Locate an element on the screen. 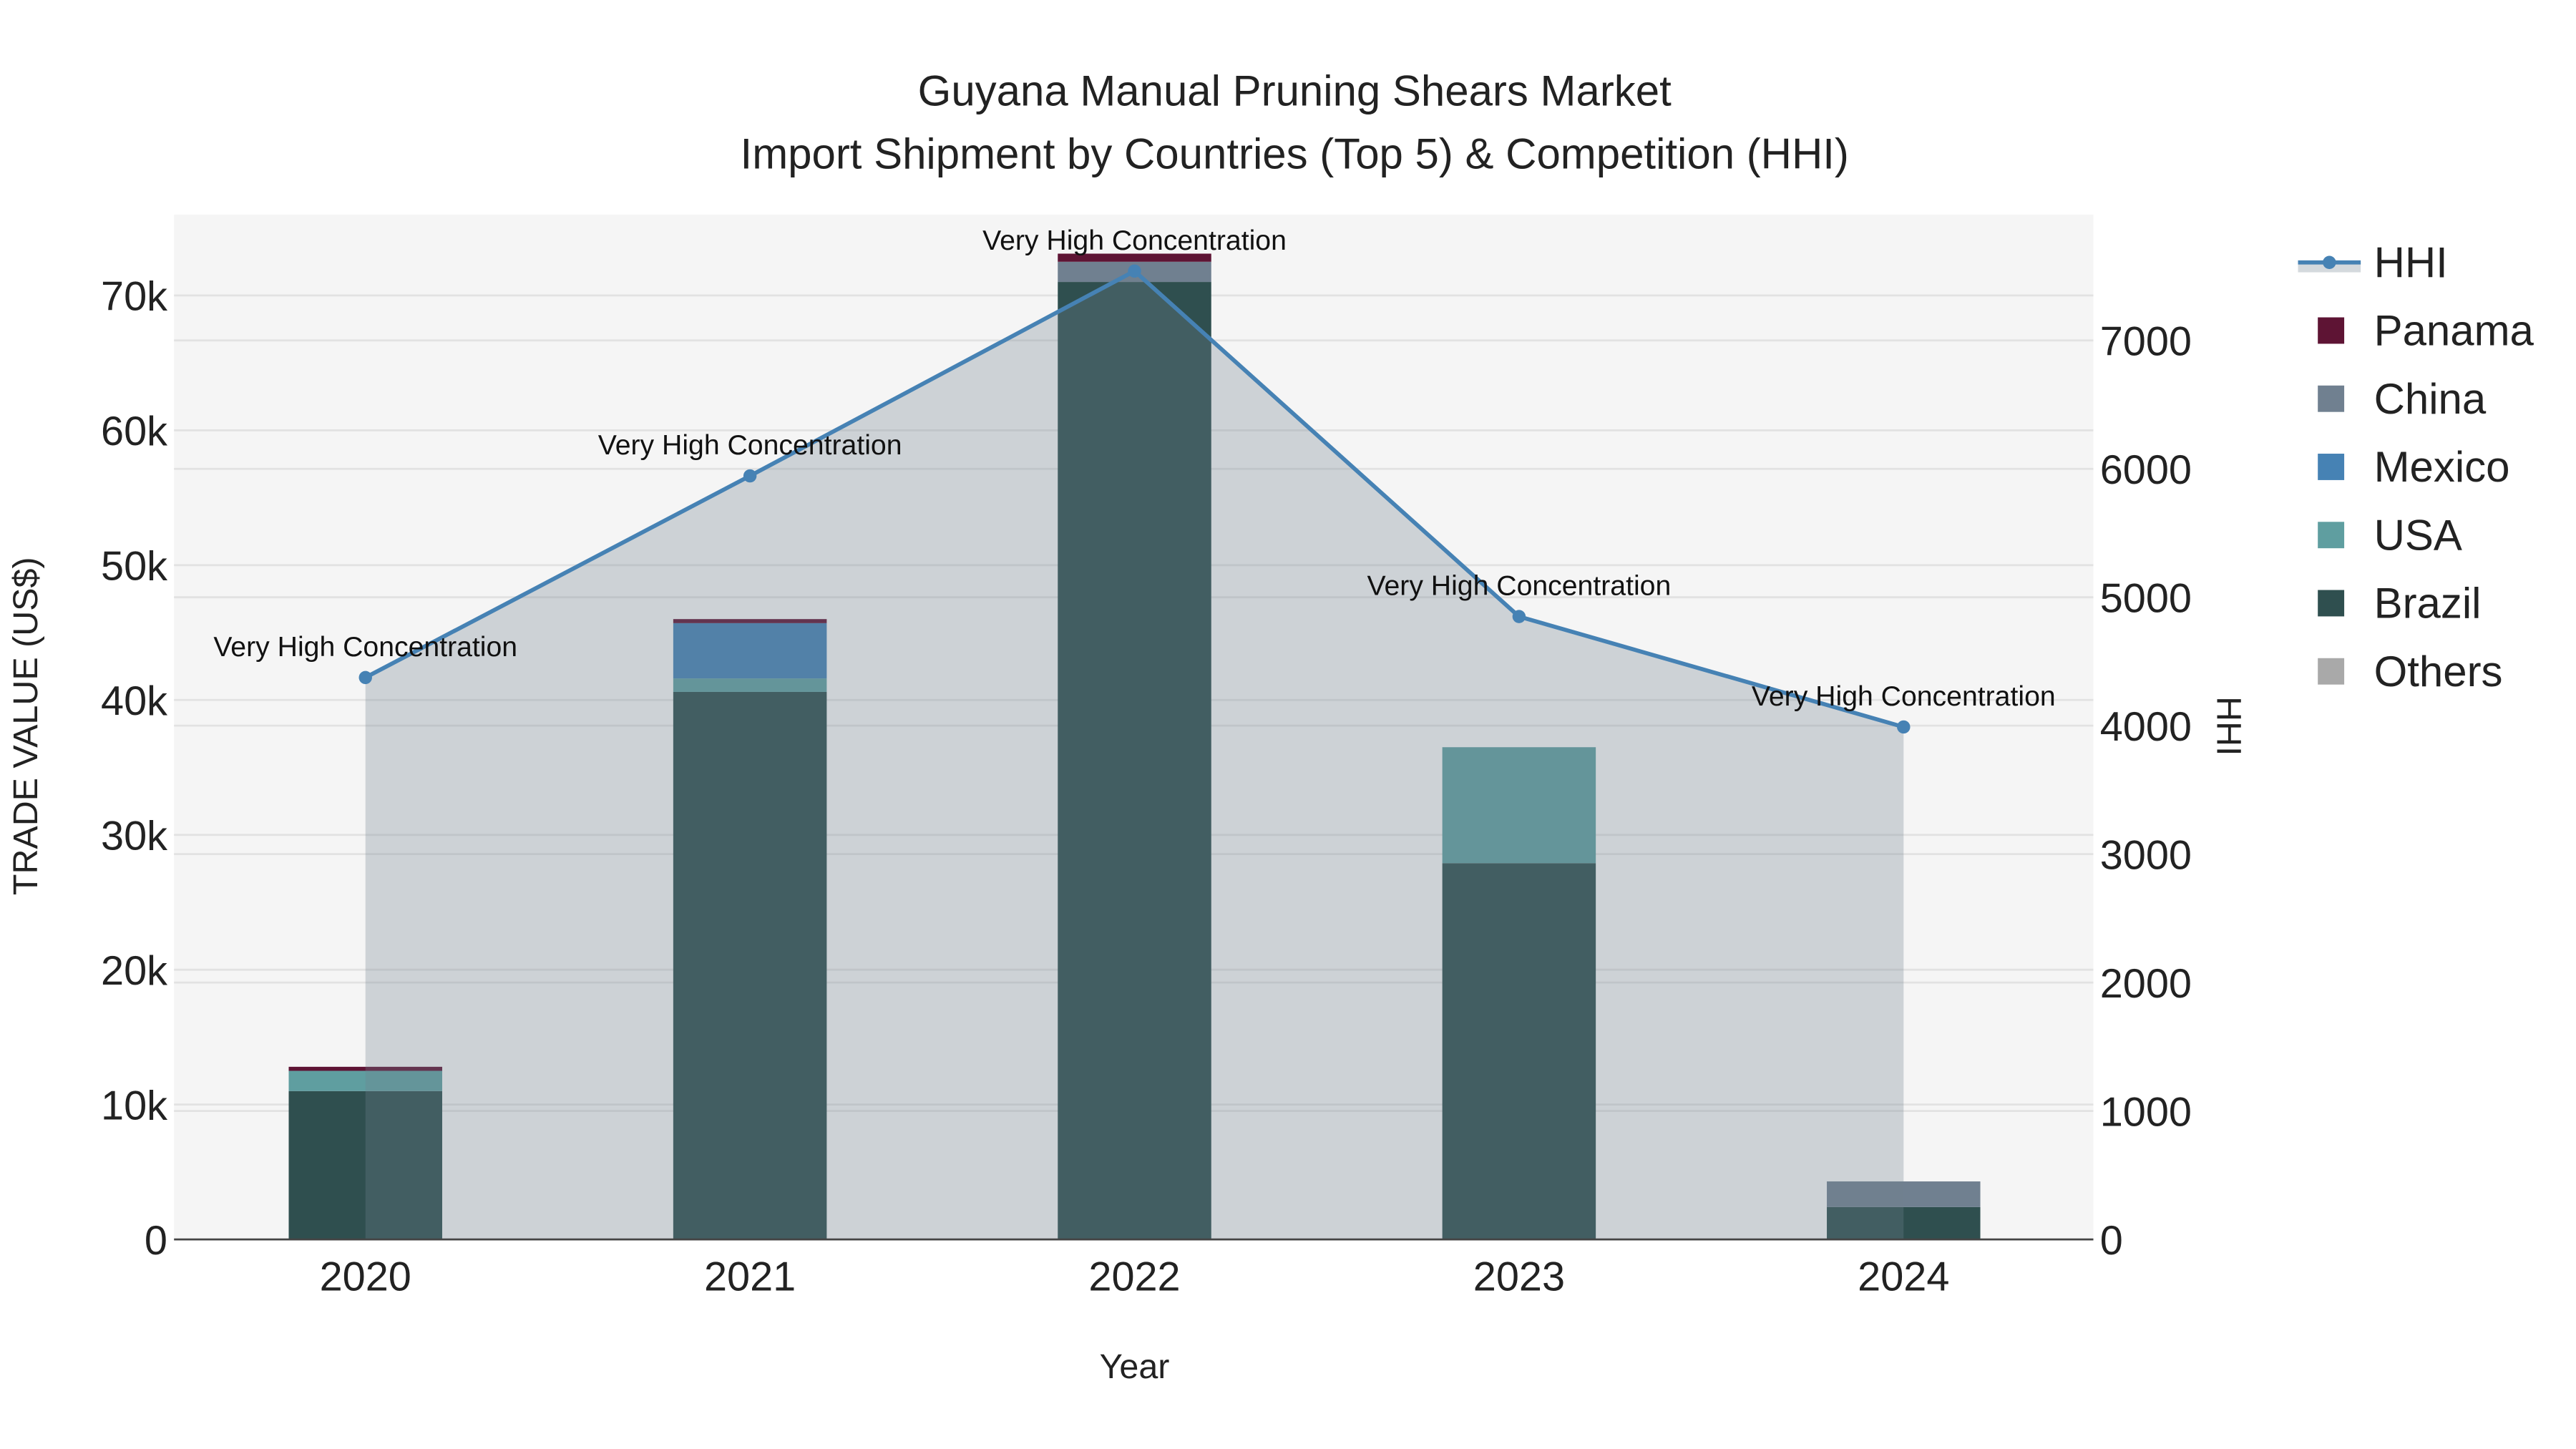 The height and width of the screenshot is (1449, 2576). legend-label-usa: USA is located at coordinates (2418, 535).